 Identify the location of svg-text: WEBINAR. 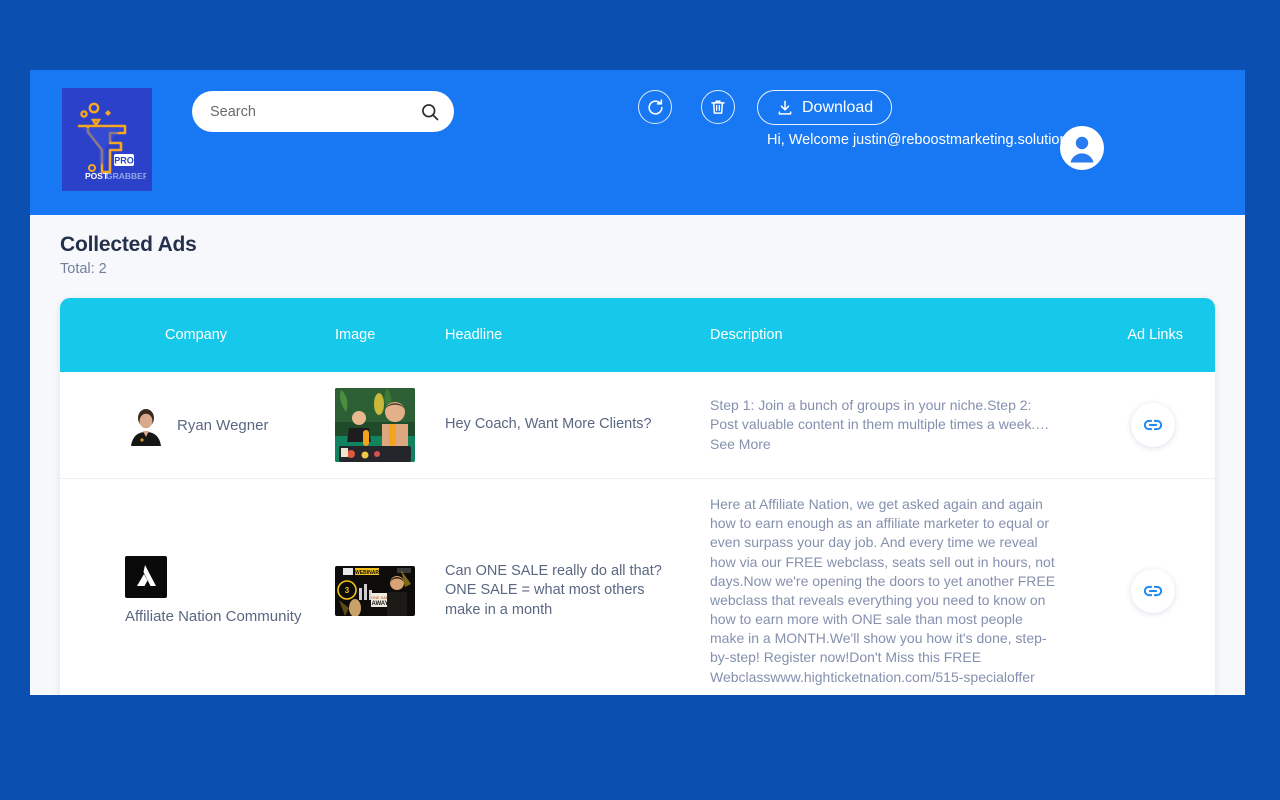
(367, 573).